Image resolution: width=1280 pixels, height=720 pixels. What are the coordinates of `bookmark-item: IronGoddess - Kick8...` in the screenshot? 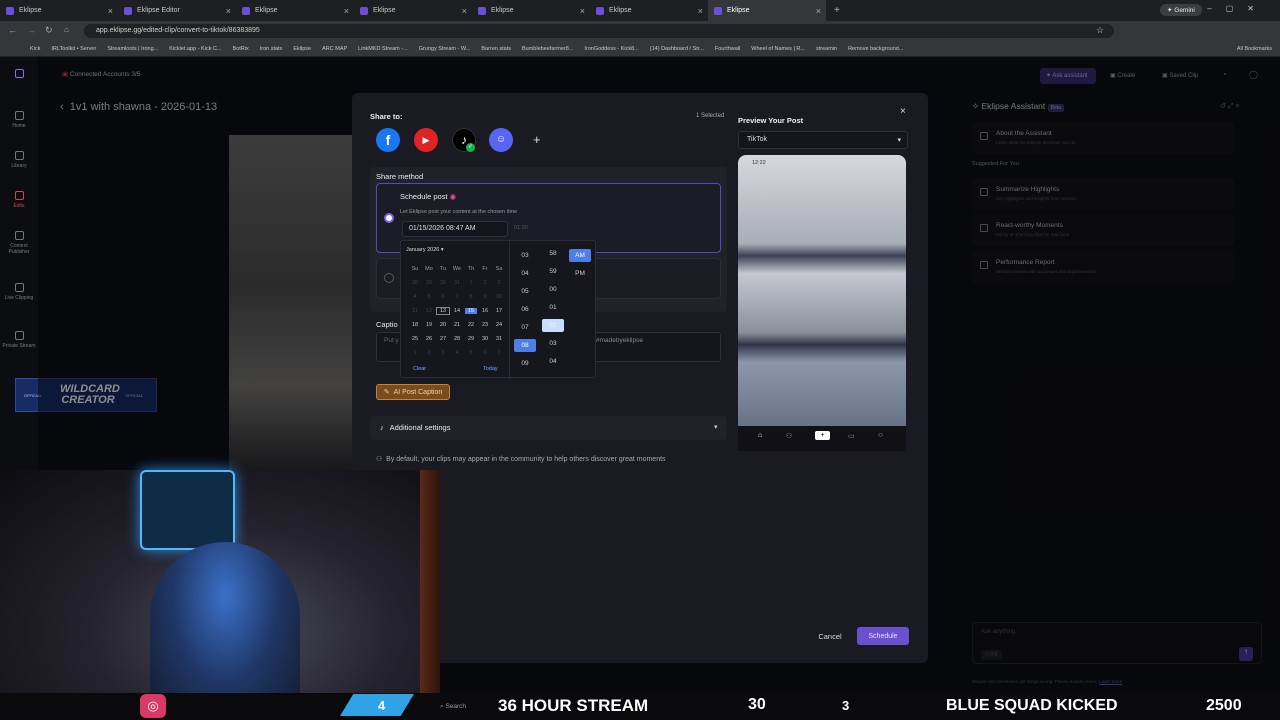 It's located at (611, 49).